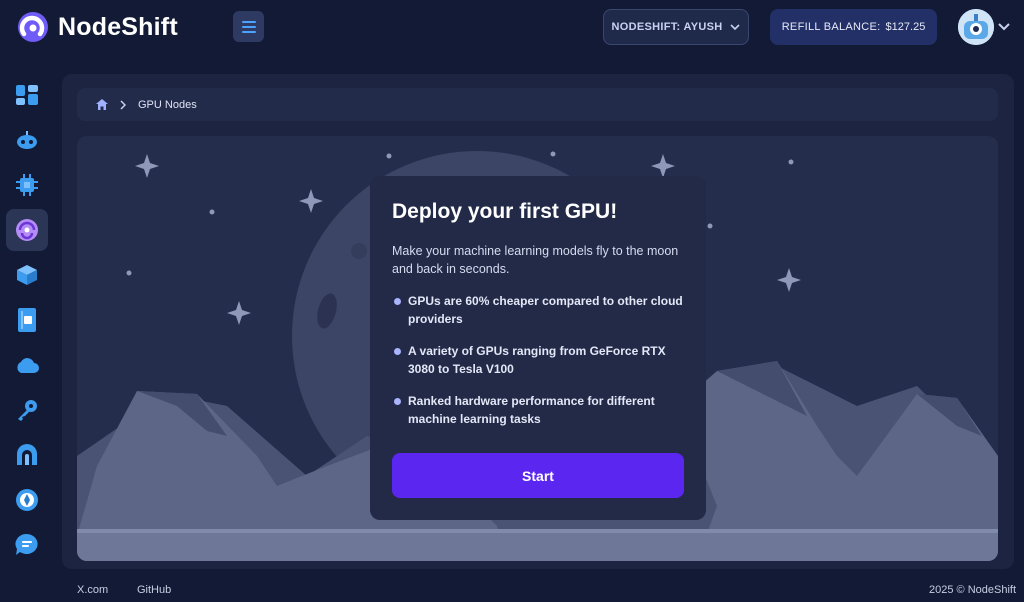 This screenshot has height=602, width=1024. Describe the element at coordinates (972, 590) in the screenshot. I see `footer-copyright: 2025 © NodeShift` at that location.